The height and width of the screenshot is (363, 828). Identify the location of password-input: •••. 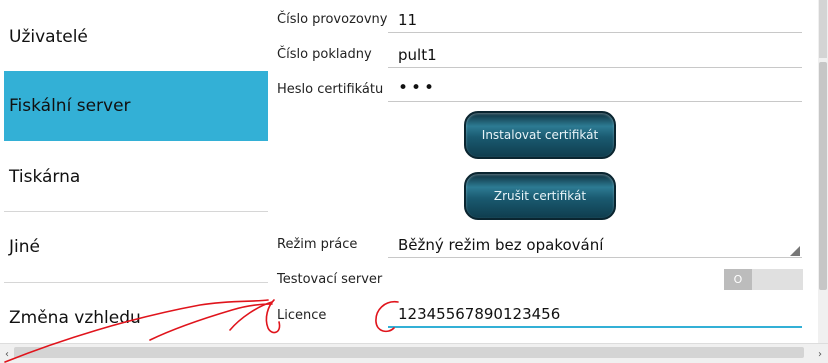
(417, 88).